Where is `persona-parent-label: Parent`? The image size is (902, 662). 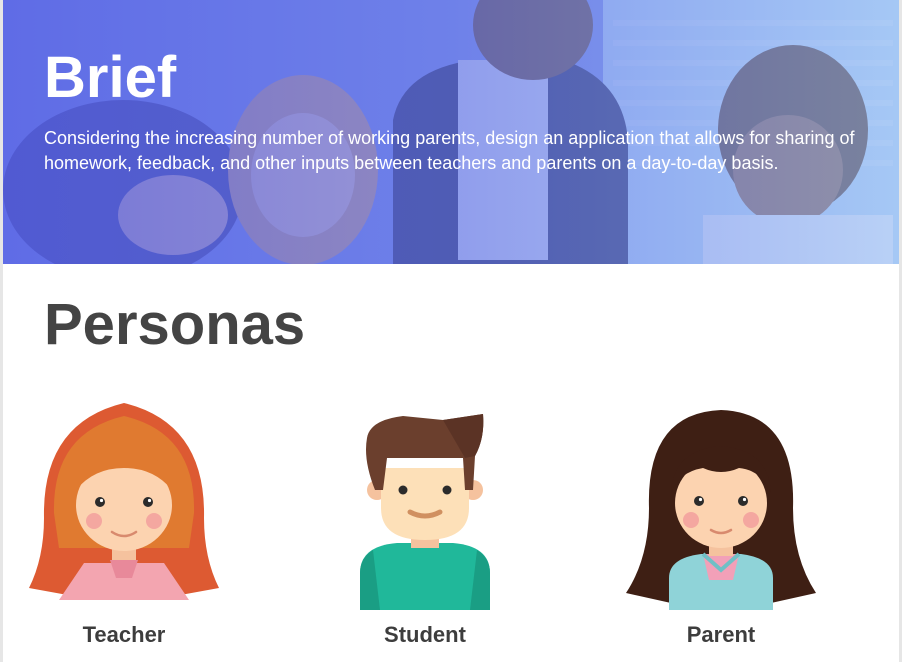
persona-parent-label: Parent is located at coordinates (721, 634).